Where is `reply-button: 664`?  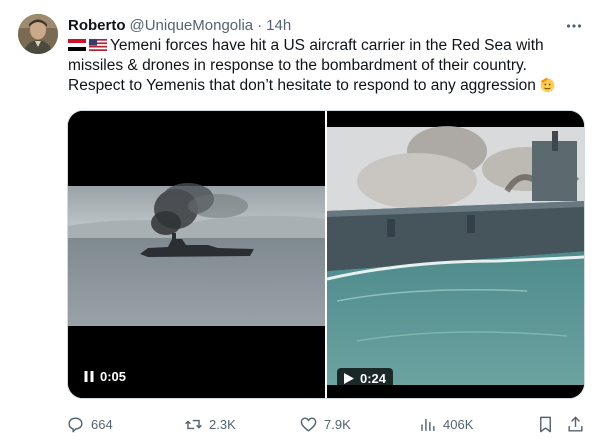
reply-button: 664 is located at coordinates (89, 424).